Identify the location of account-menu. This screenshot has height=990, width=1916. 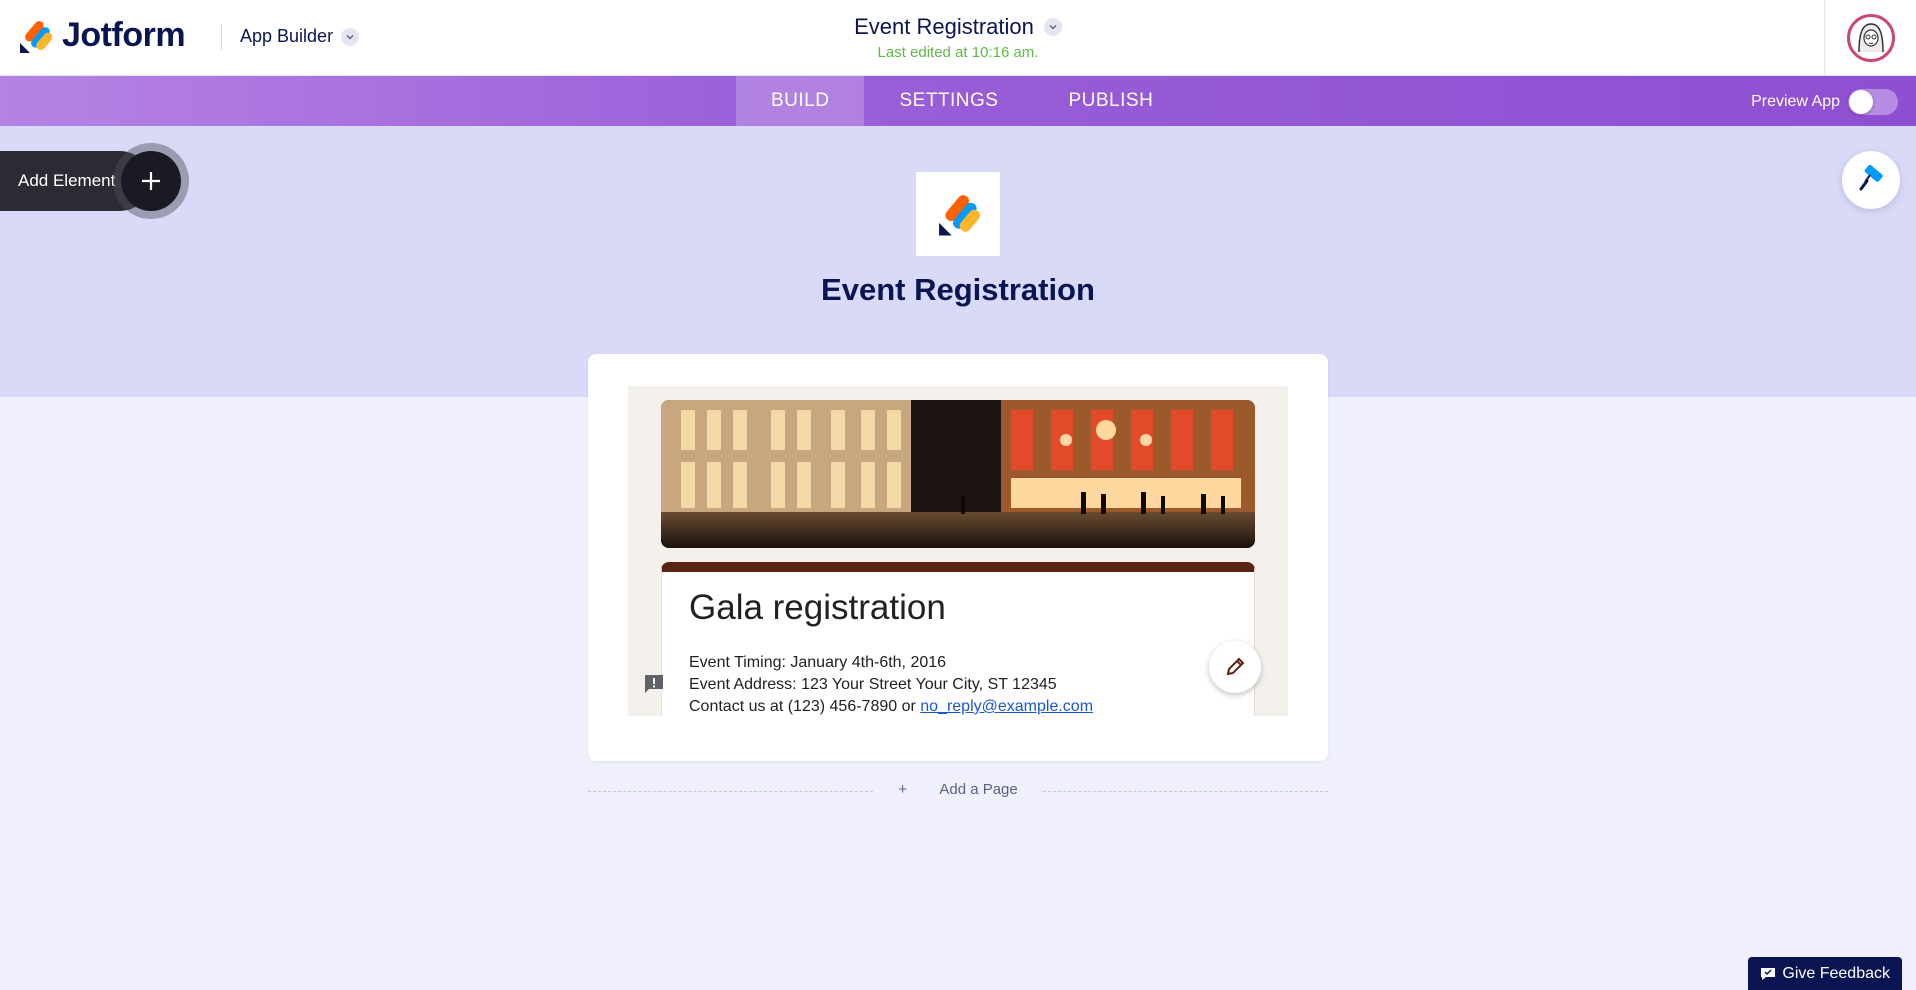
(1870, 38).